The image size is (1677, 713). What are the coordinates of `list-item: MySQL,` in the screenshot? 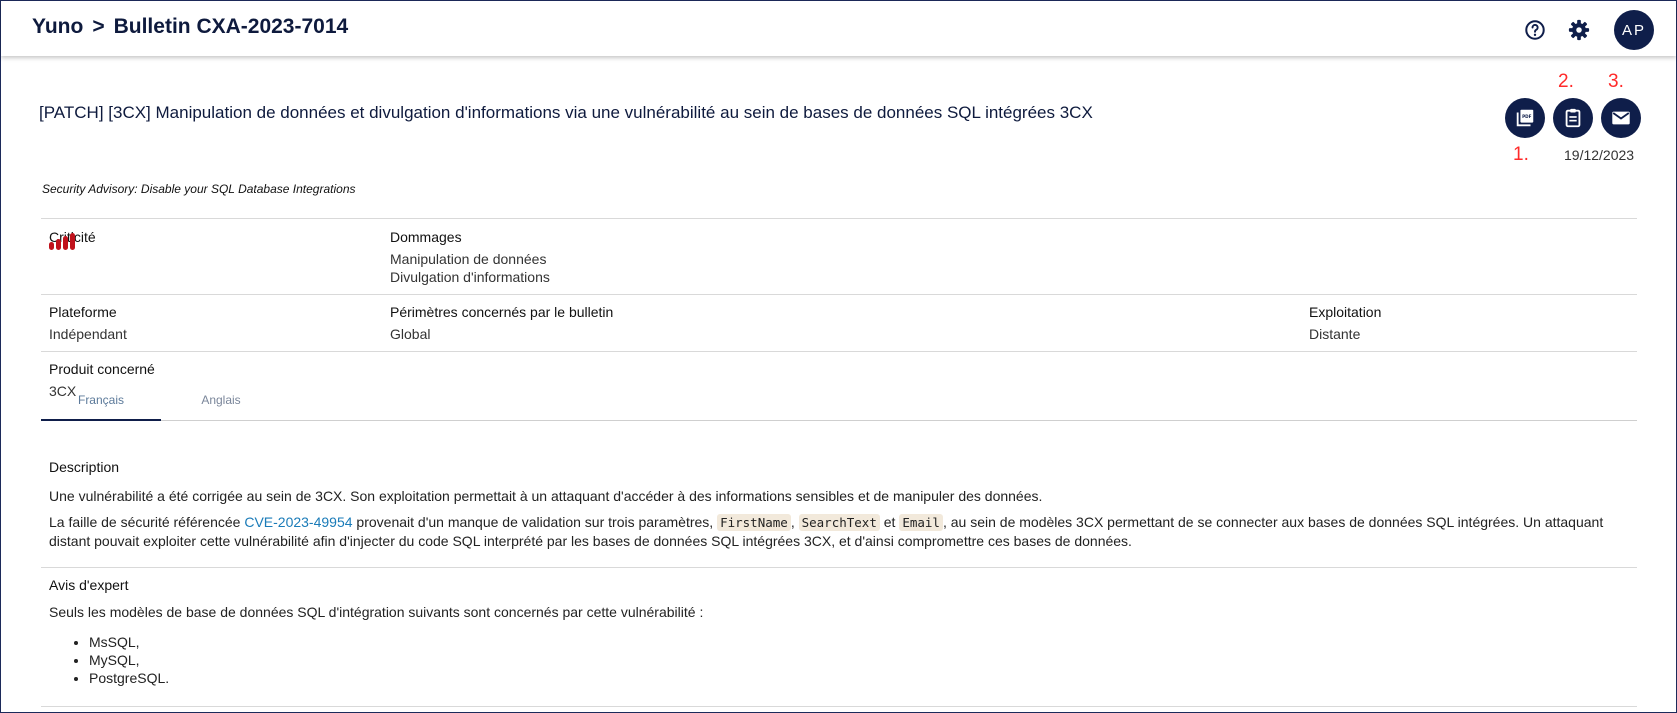 It's located at (129, 660).